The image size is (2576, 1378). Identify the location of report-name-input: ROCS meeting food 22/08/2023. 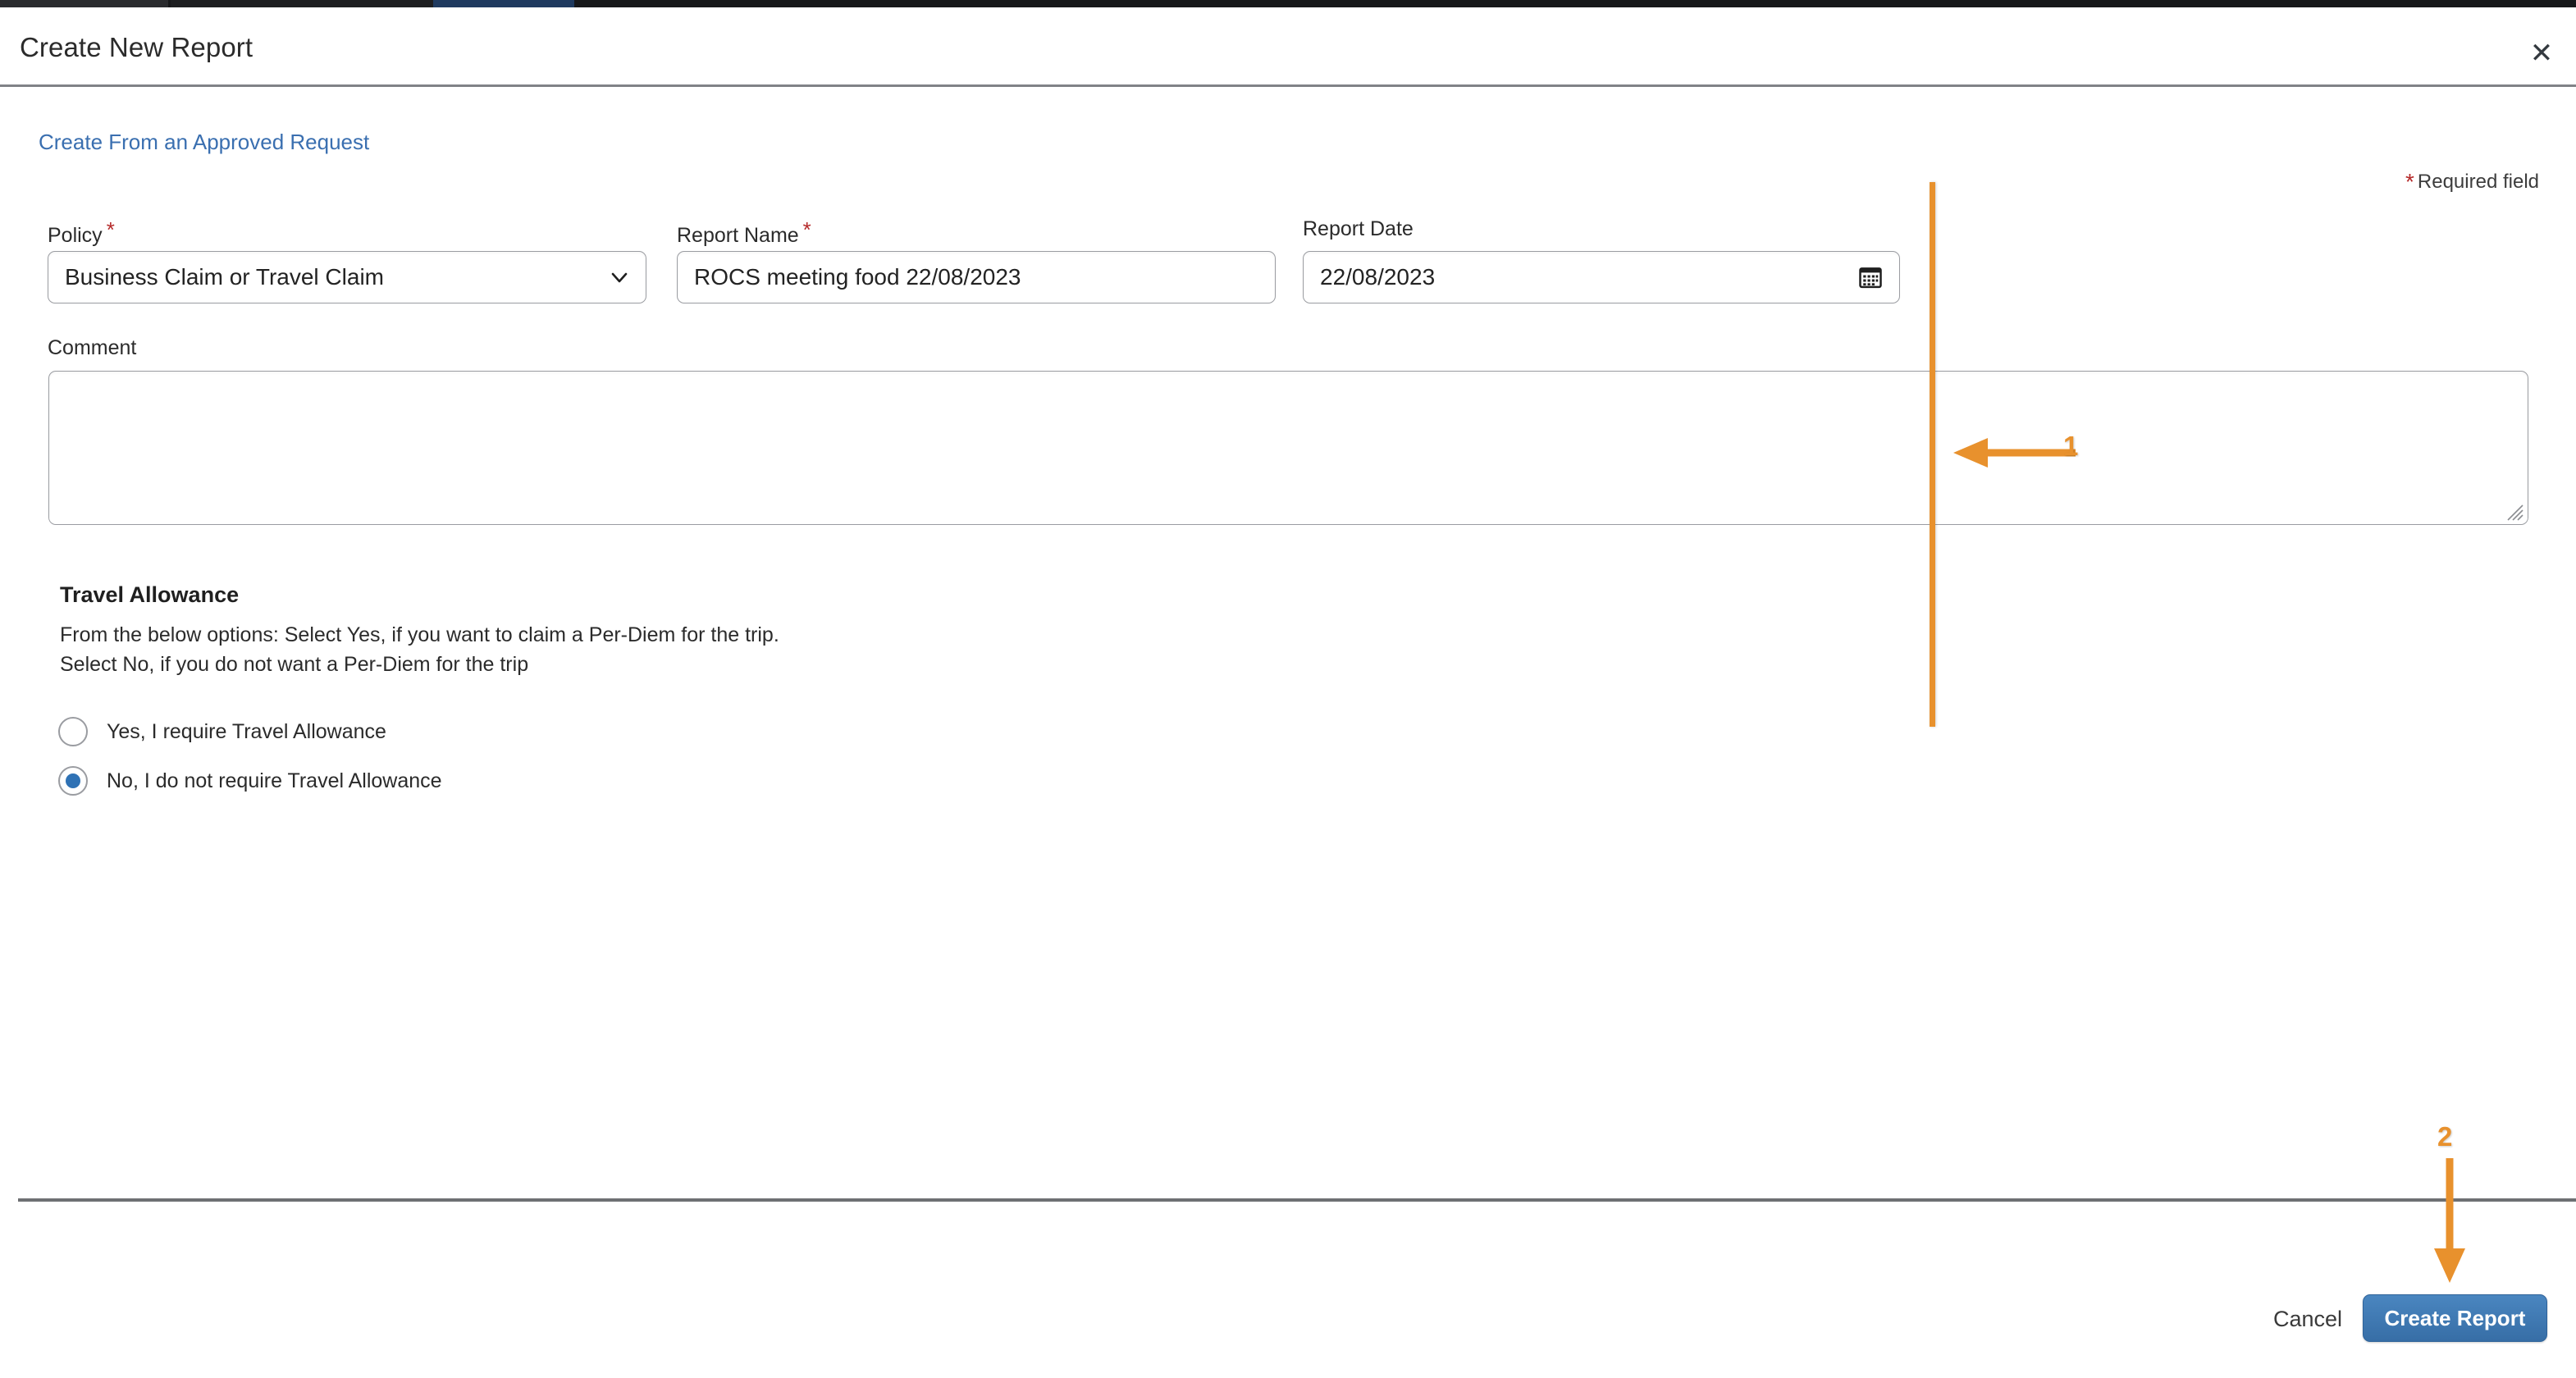
(976, 277).